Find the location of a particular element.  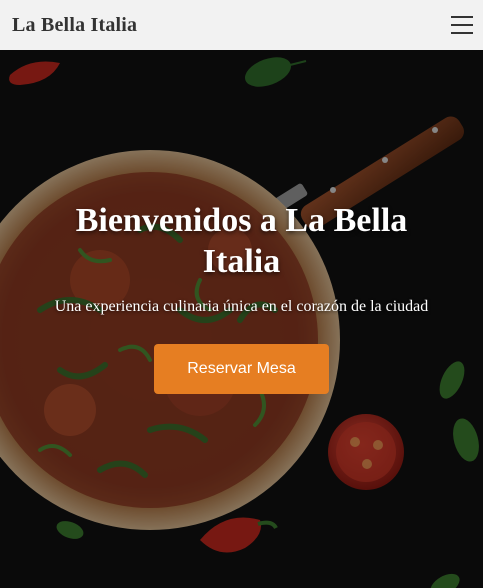

hamburger-menu-icon is located at coordinates (462, 25).